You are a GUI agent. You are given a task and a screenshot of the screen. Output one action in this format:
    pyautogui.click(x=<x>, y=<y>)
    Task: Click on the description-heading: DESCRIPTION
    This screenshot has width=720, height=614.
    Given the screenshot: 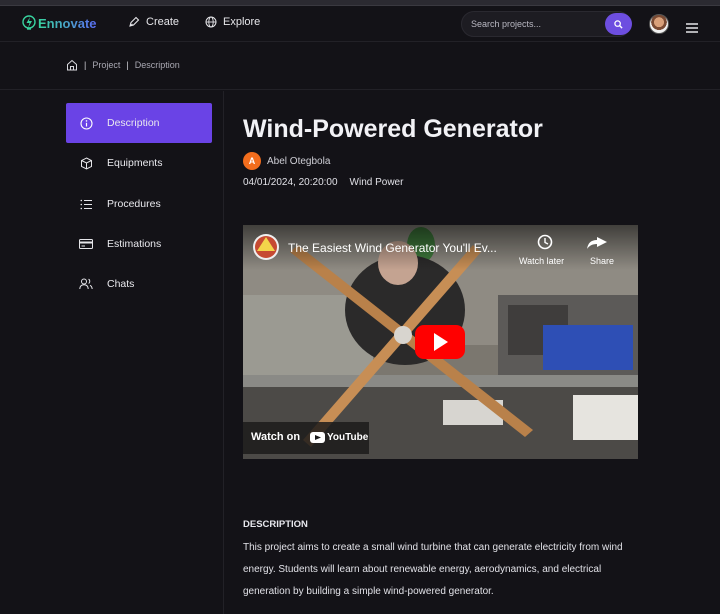 What is the action you would take?
    pyautogui.click(x=275, y=524)
    